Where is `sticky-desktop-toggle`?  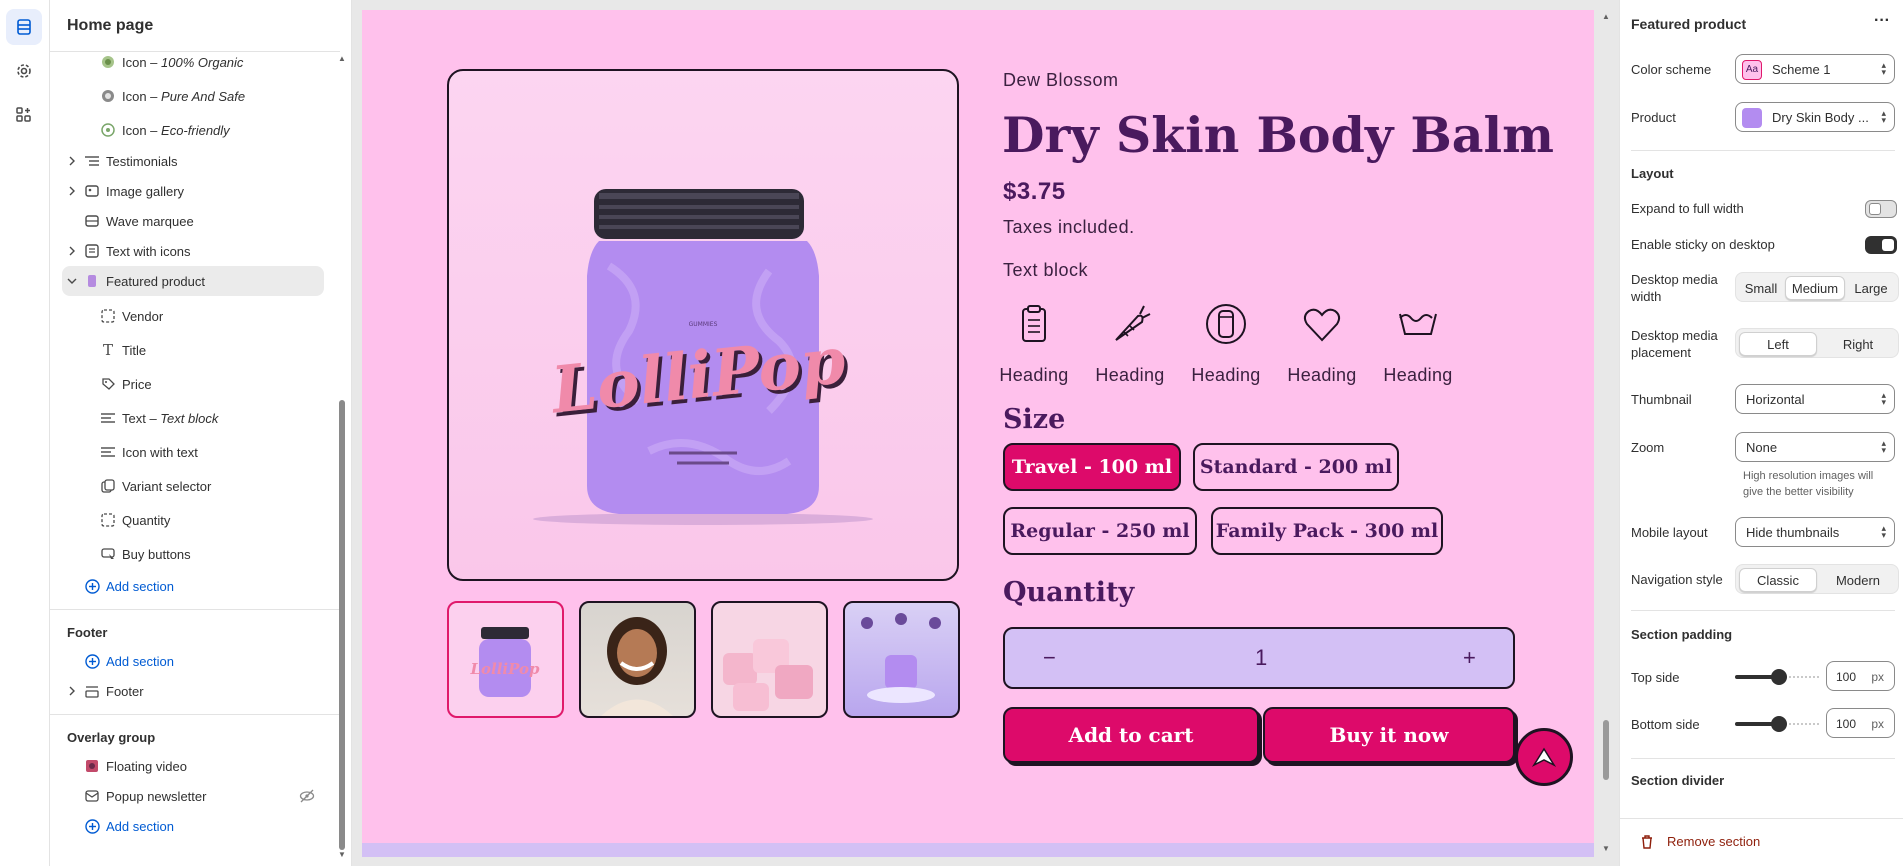 sticky-desktop-toggle is located at coordinates (1881, 245).